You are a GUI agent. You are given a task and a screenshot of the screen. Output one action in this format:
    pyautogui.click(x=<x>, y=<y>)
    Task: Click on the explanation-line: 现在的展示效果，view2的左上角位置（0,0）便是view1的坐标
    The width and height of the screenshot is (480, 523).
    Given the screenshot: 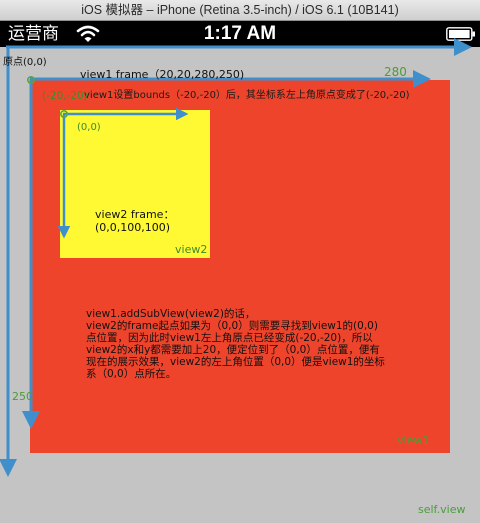 What is the action you would take?
    pyautogui.click(x=235, y=362)
    